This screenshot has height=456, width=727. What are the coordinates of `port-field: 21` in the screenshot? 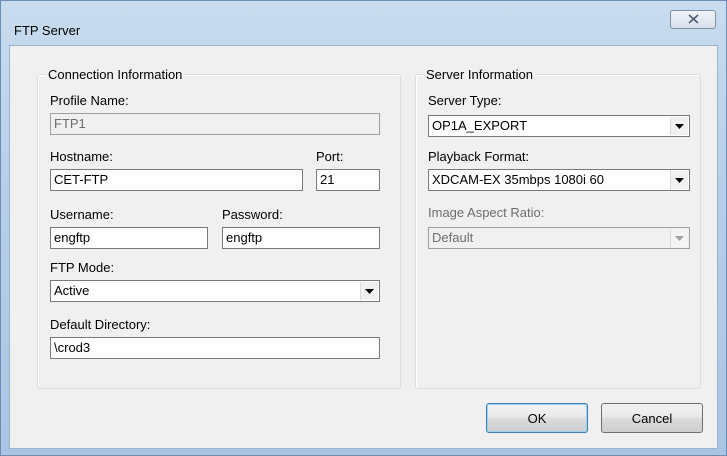 It's located at (348, 180).